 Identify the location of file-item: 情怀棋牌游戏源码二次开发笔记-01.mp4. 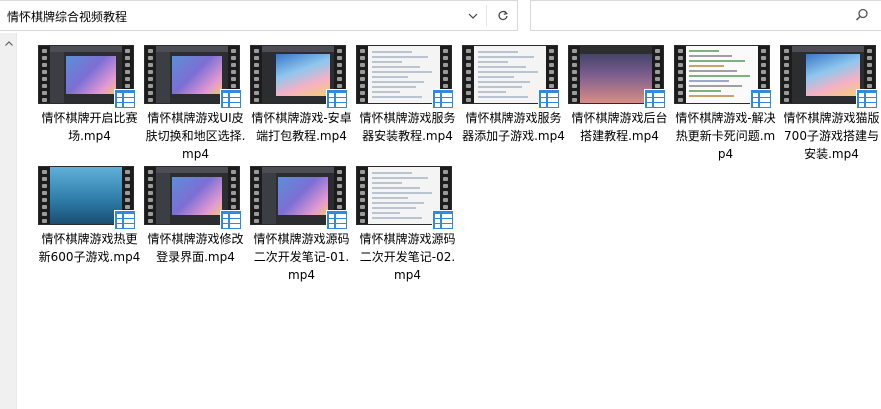
(301, 225).